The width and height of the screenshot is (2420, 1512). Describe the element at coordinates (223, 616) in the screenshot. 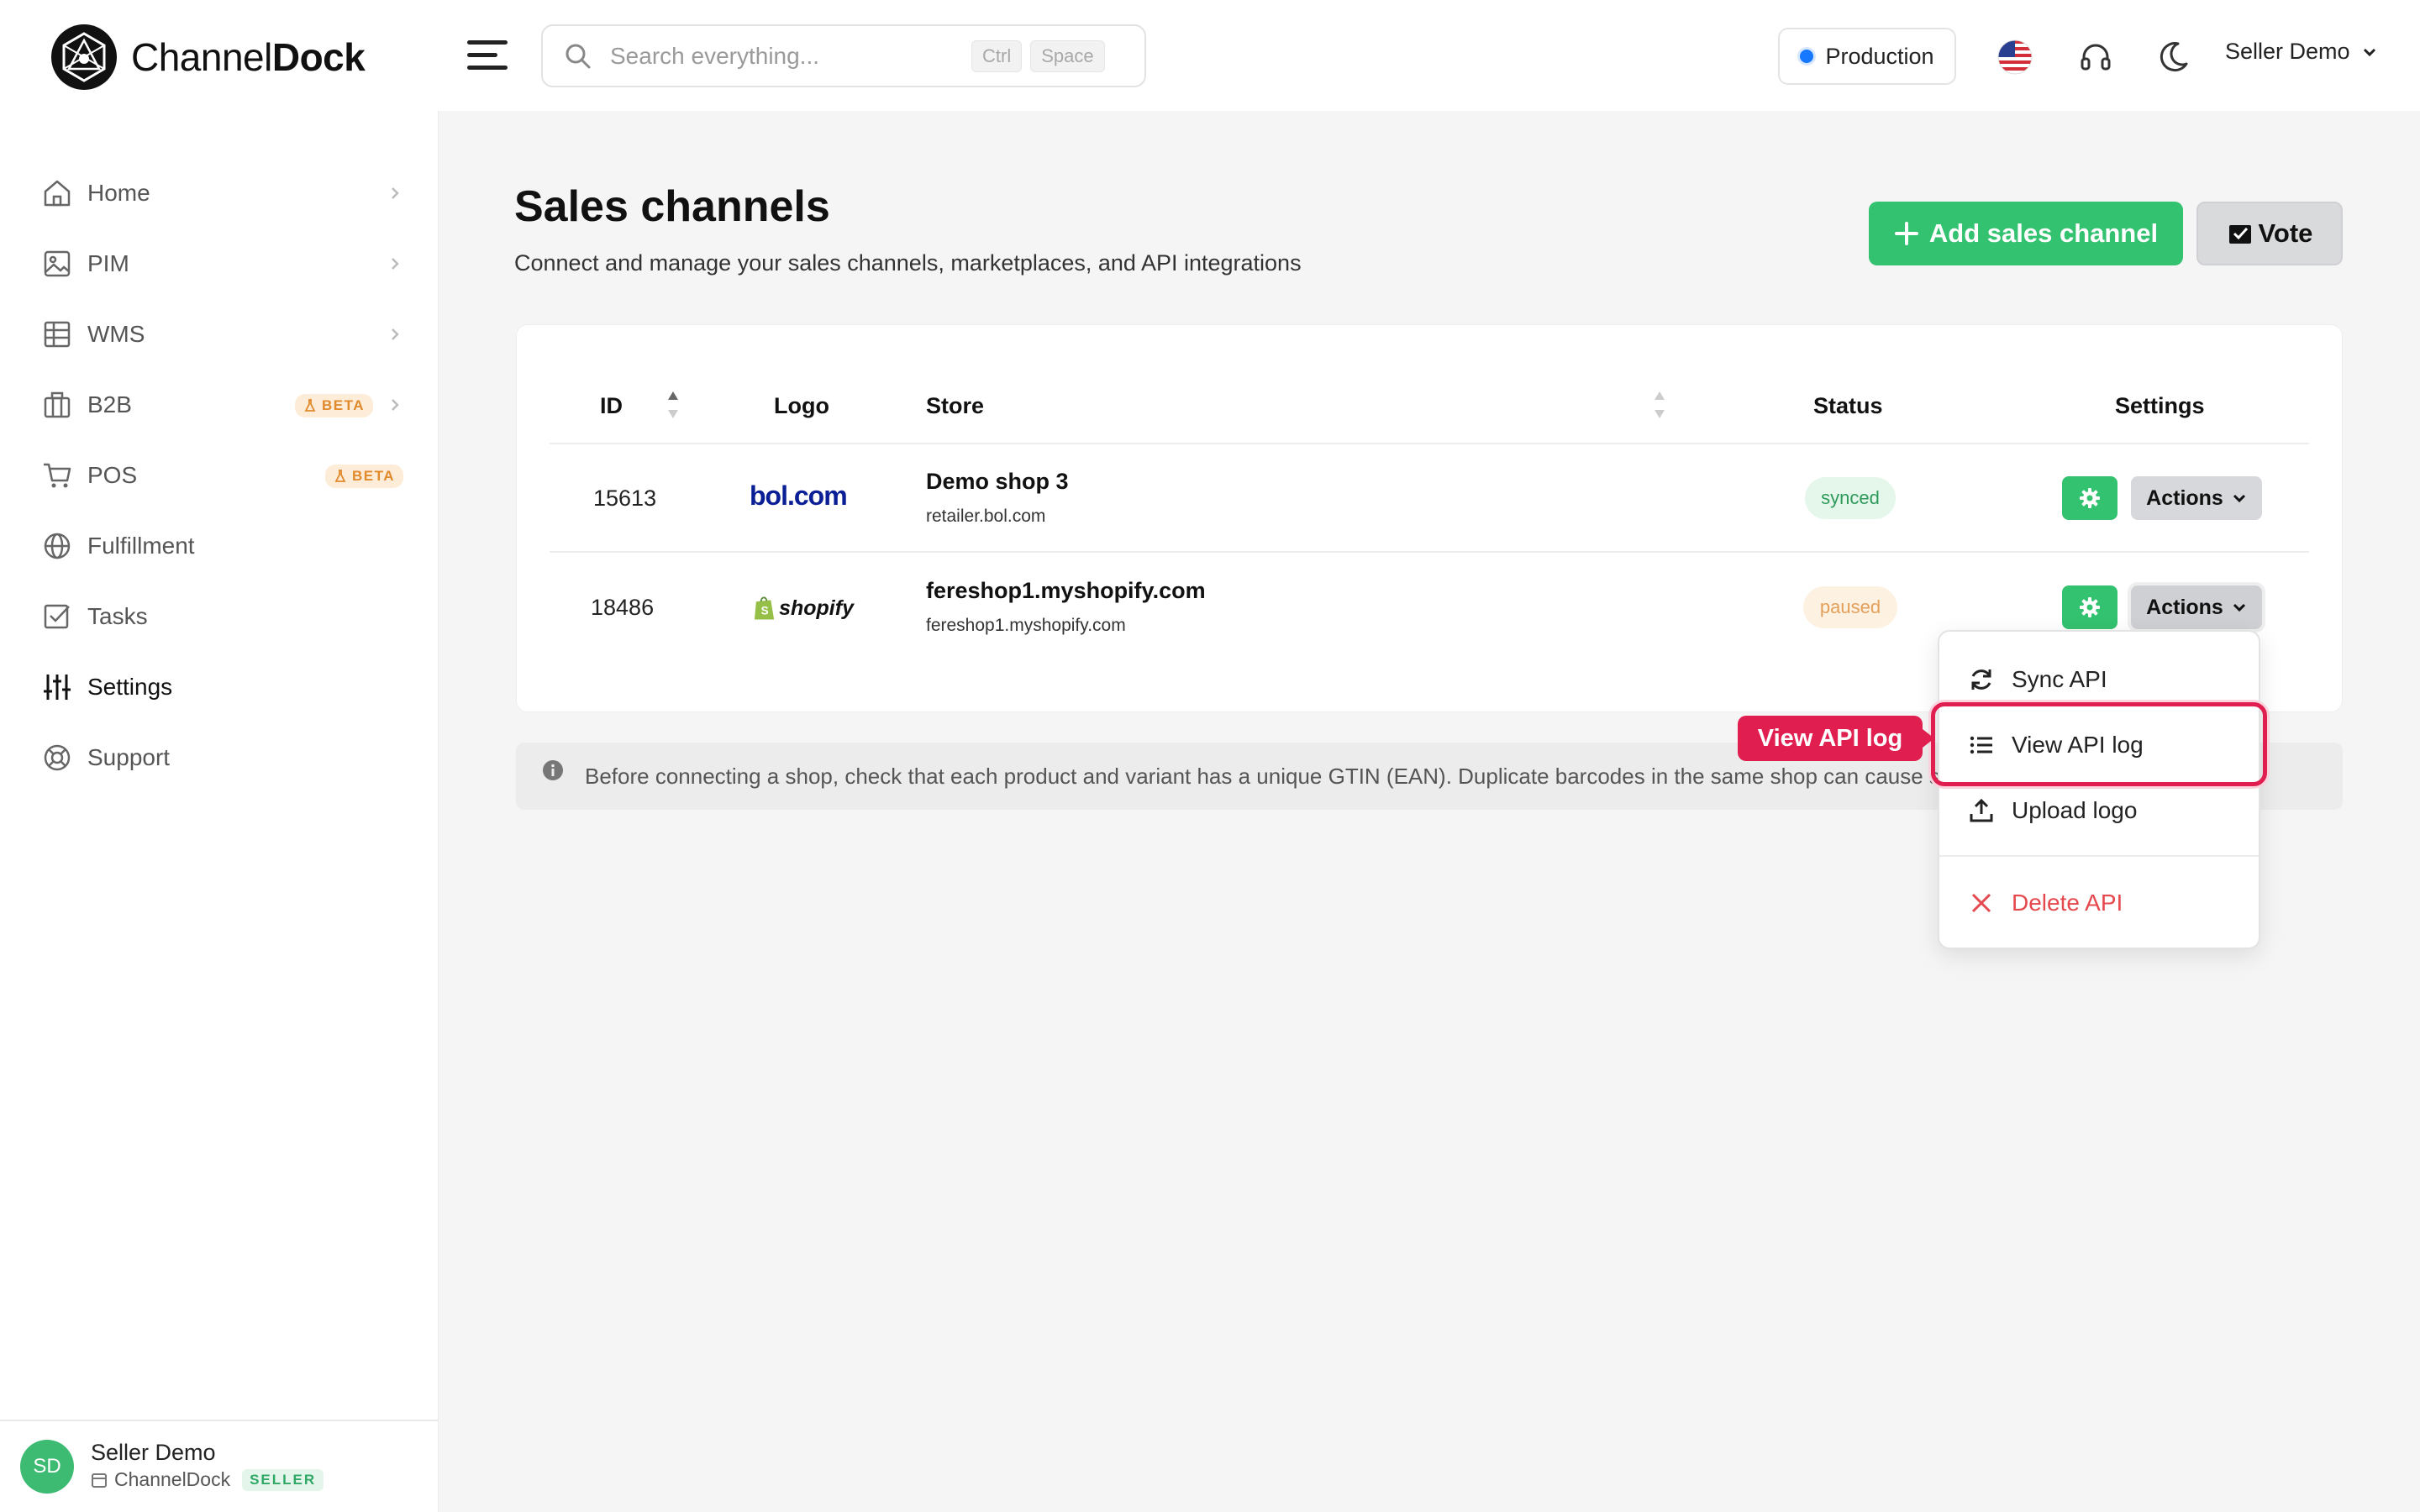

I see `sidebar-item-tasks: Tasks` at that location.